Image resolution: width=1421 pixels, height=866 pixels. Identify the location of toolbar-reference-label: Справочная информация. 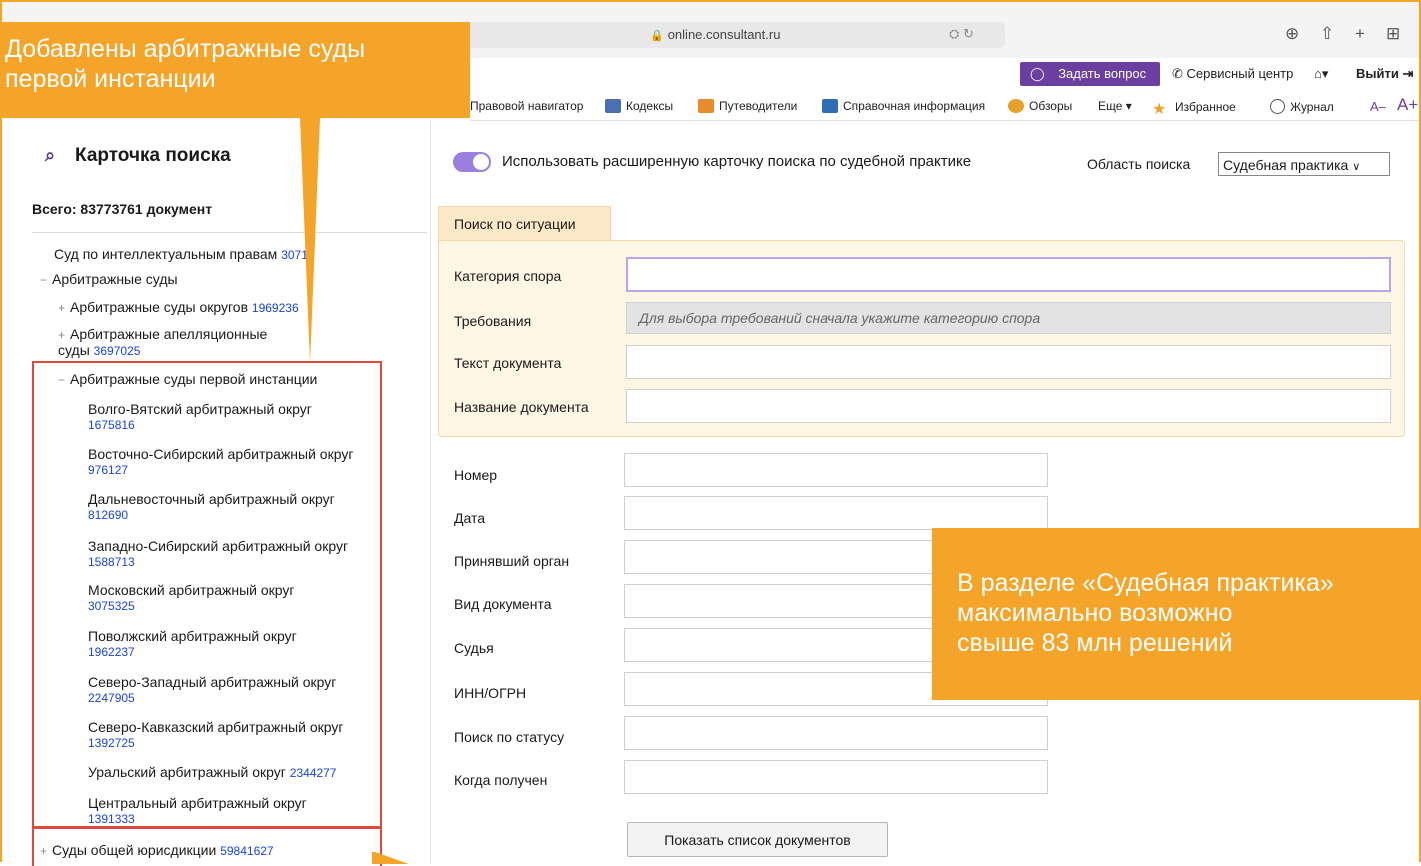
(914, 106).